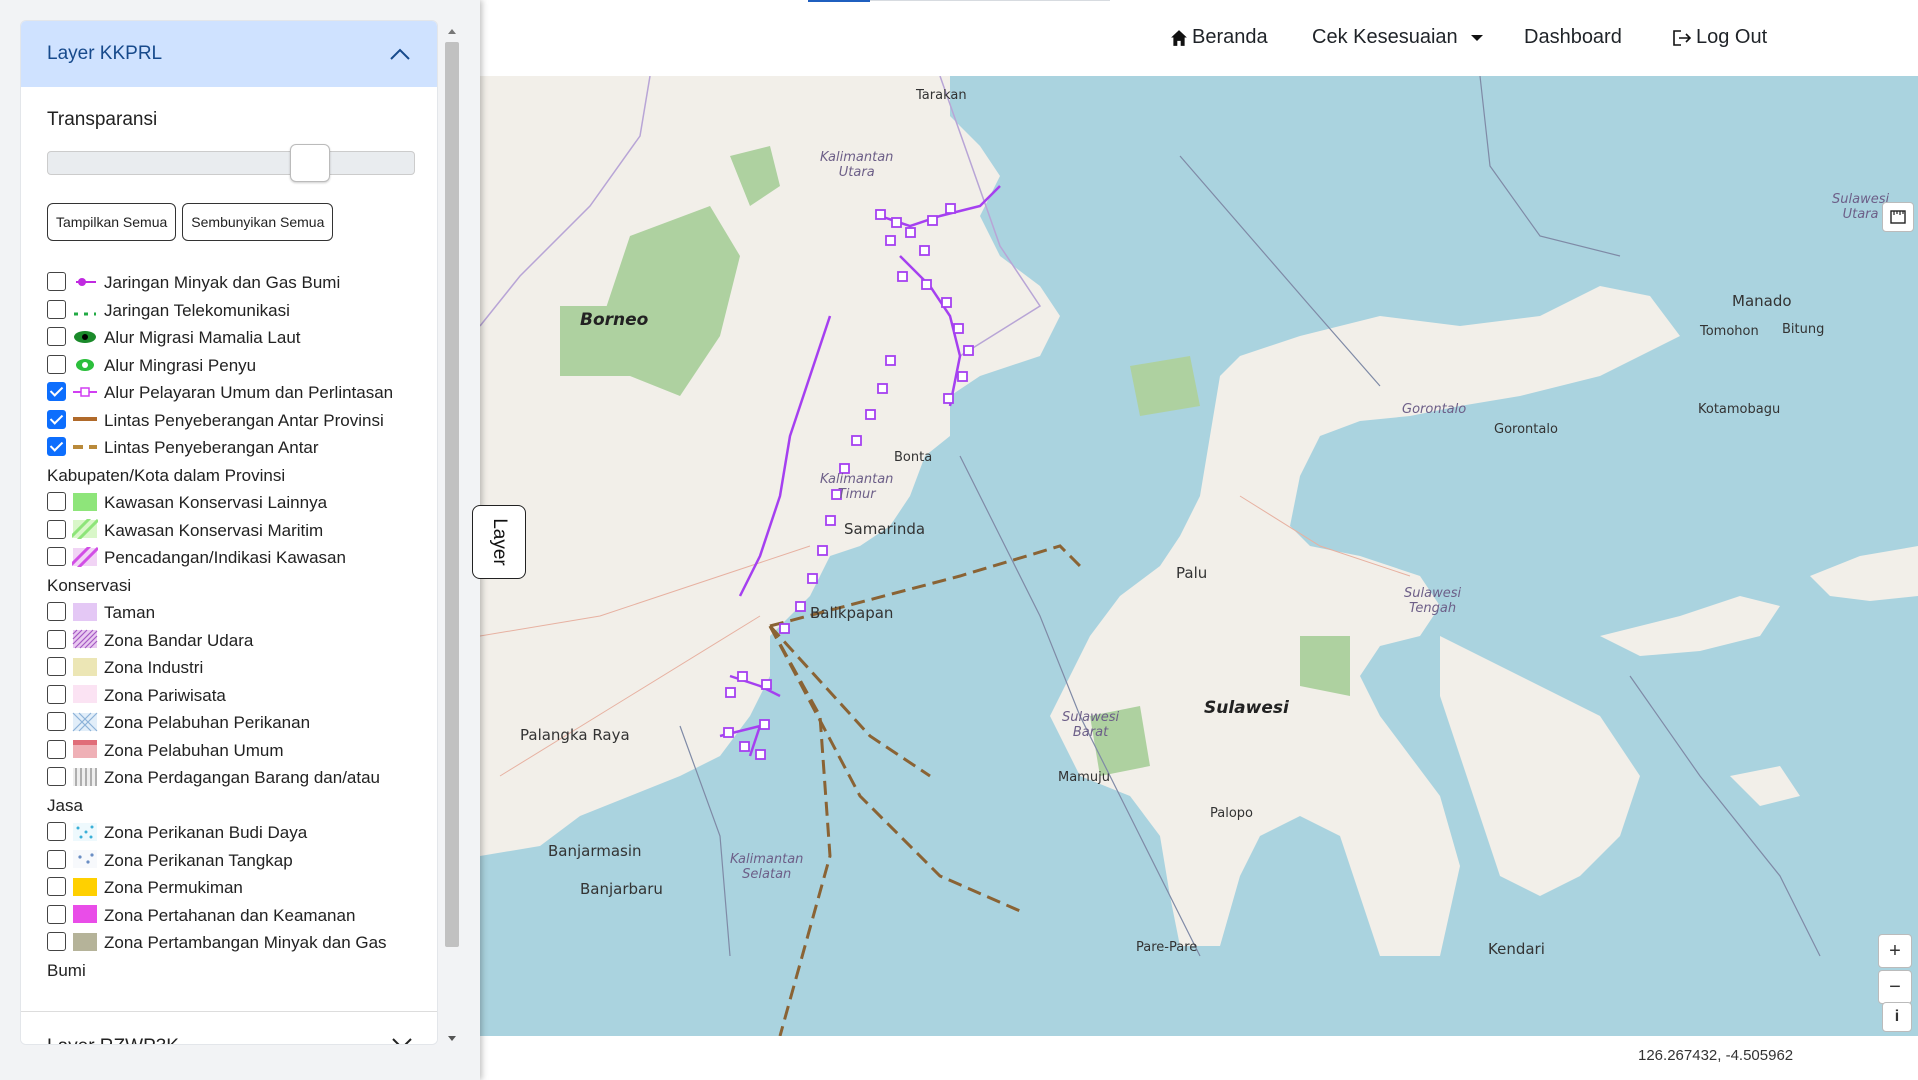 The height and width of the screenshot is (1080, 1918). I want to click on nav-cek-label: Cek Kesesuaian, so click(1385, 37).